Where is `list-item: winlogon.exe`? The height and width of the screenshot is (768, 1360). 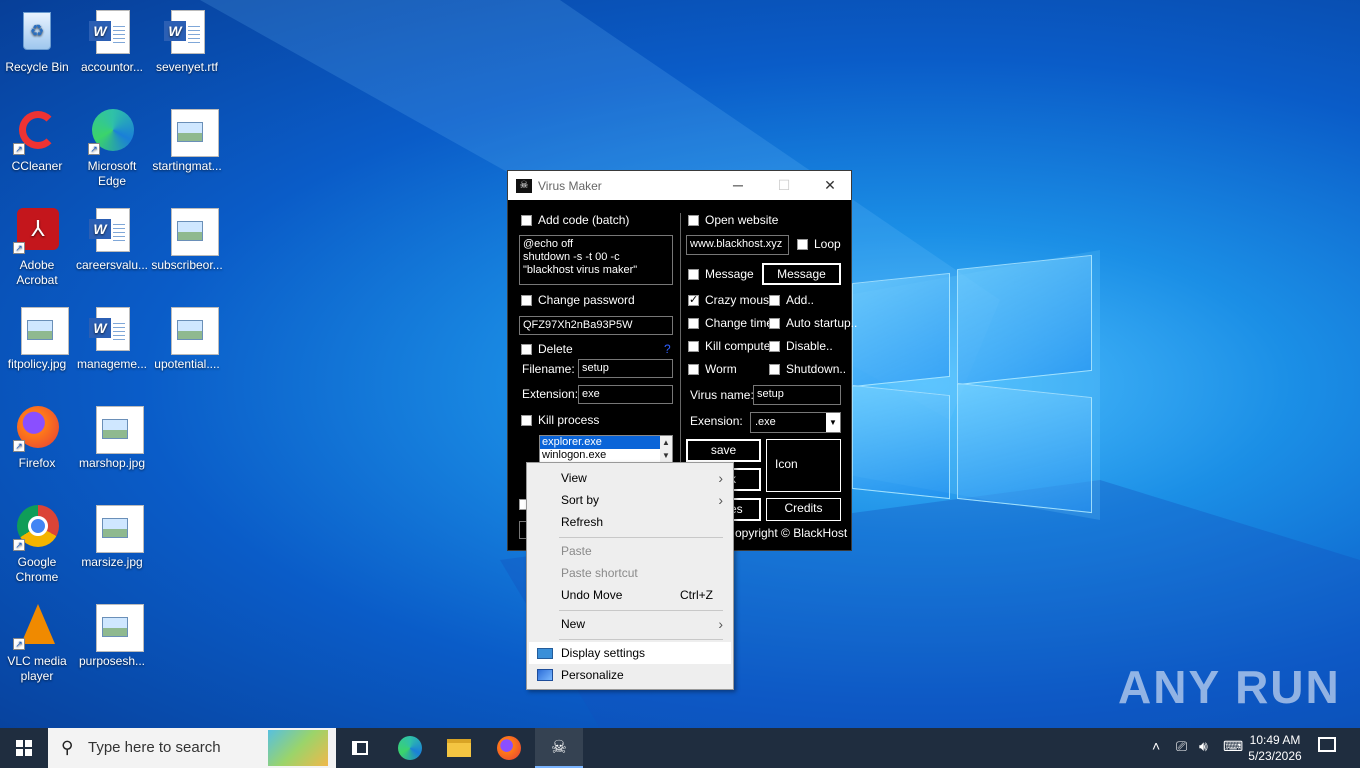 list-item: winlogon.exe is located at coordinates (606, 455).